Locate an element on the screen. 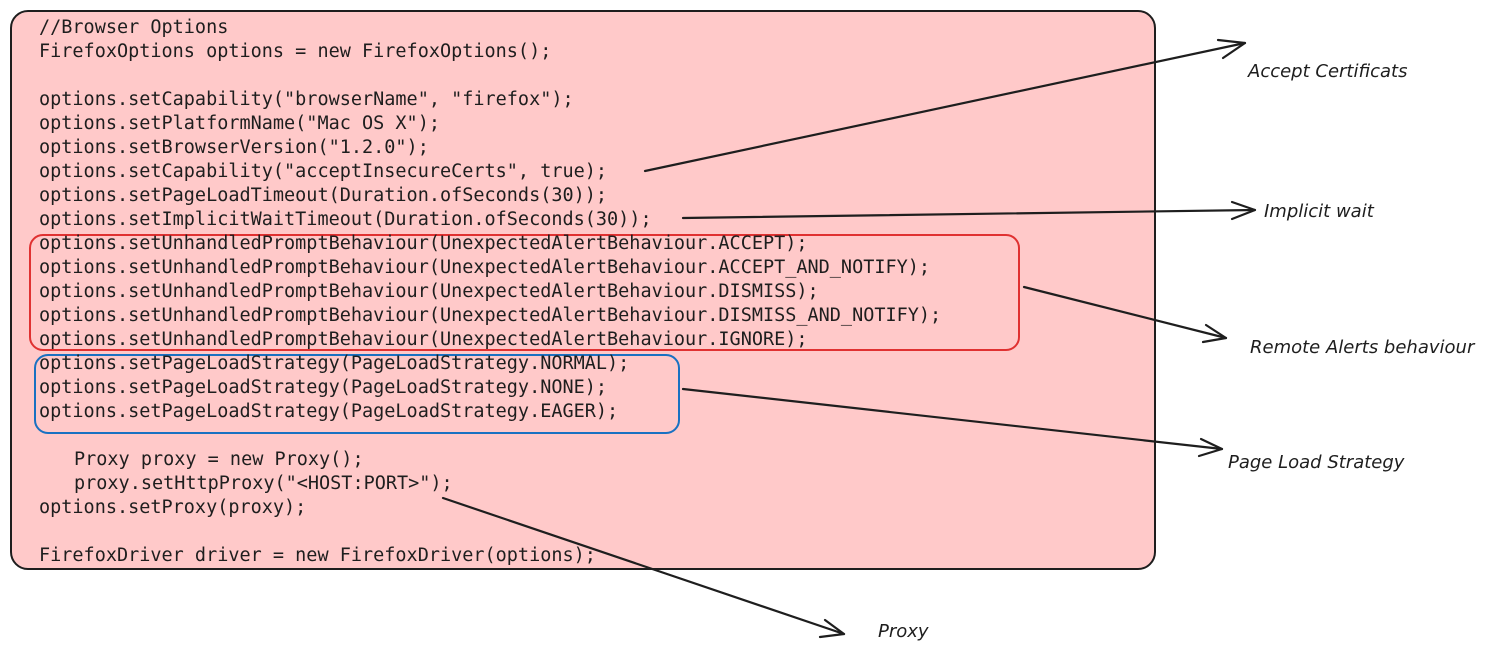 The image size is (1500, 654). label-remote-alerts: Remote Alerts behaviour is located at coordinates (1362, 347).